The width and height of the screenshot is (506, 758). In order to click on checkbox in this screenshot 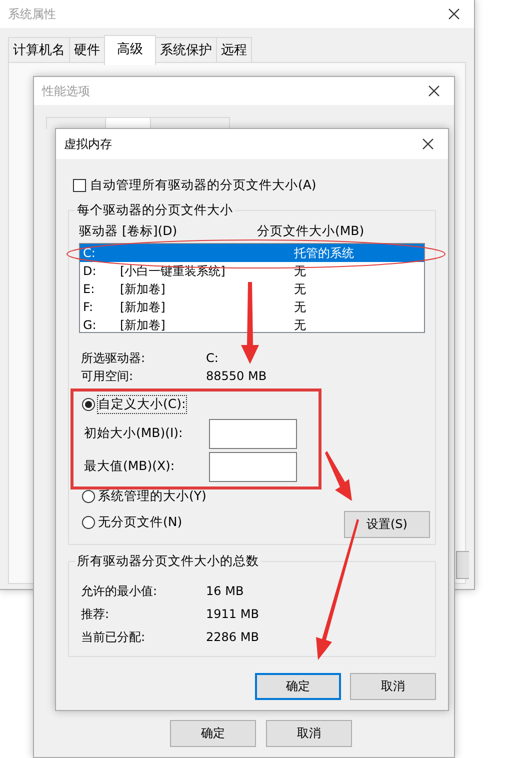, I will do `click(79, 185)`.